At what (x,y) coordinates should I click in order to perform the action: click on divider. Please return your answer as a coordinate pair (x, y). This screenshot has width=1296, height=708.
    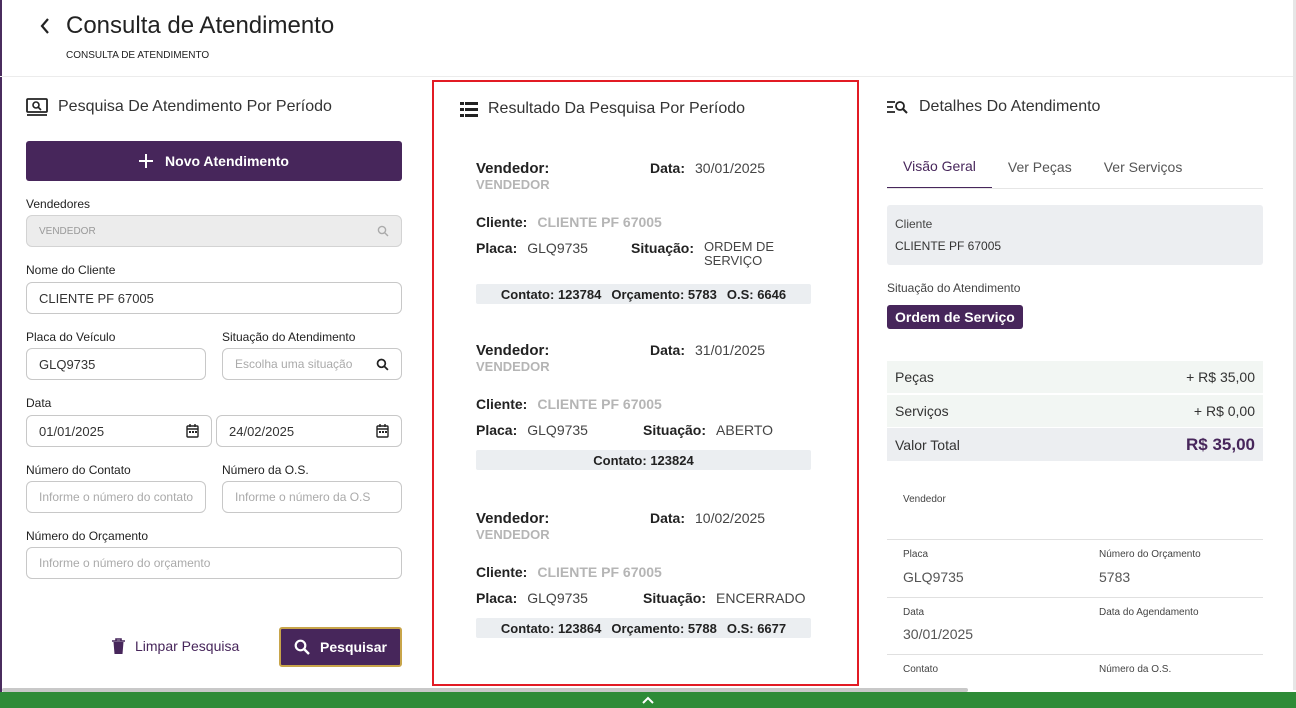
    Looking at the image, I should click on (1075, 654).